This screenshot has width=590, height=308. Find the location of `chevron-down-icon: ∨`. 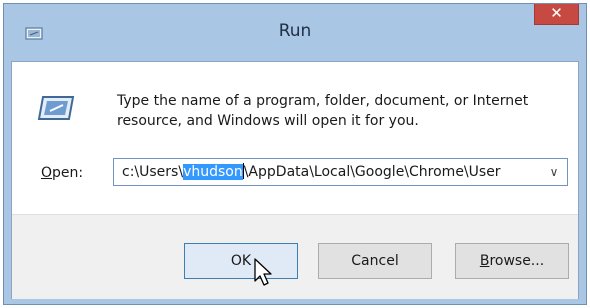

chevron-down-icon: ∨ is located at coordinates (554, 172).